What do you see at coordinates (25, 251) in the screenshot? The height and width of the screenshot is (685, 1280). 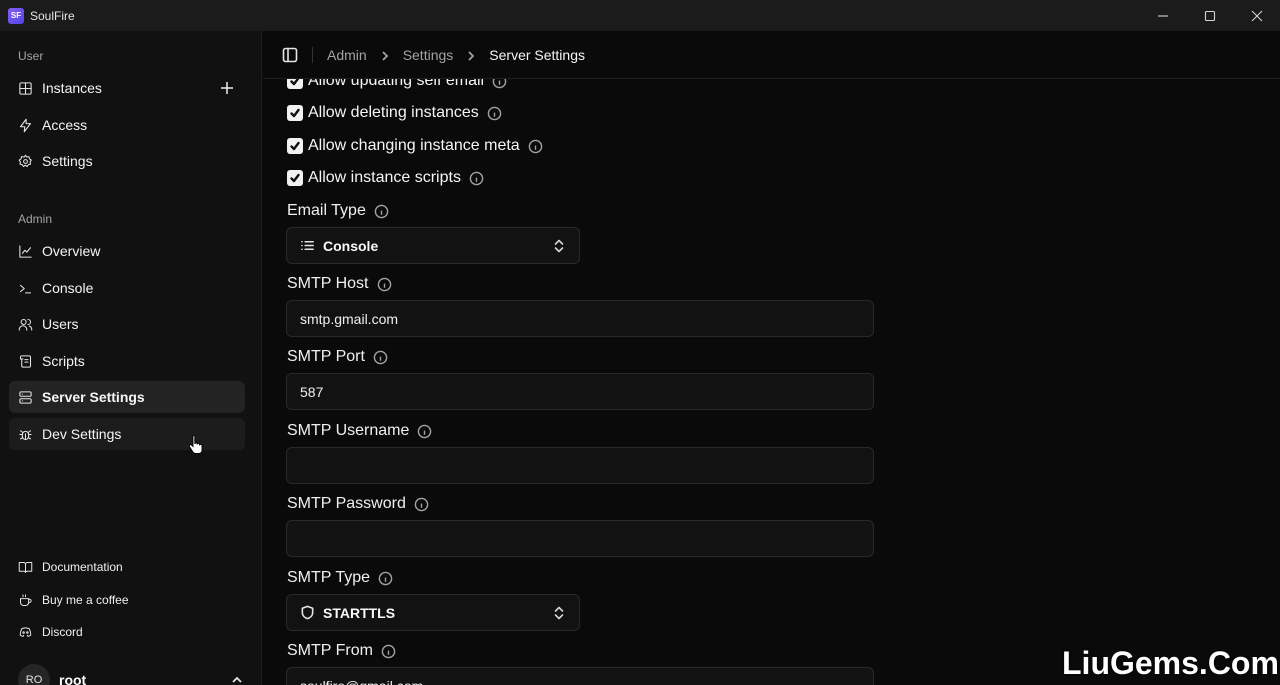 I see `chart-icon` at bounding box center [25, 251].